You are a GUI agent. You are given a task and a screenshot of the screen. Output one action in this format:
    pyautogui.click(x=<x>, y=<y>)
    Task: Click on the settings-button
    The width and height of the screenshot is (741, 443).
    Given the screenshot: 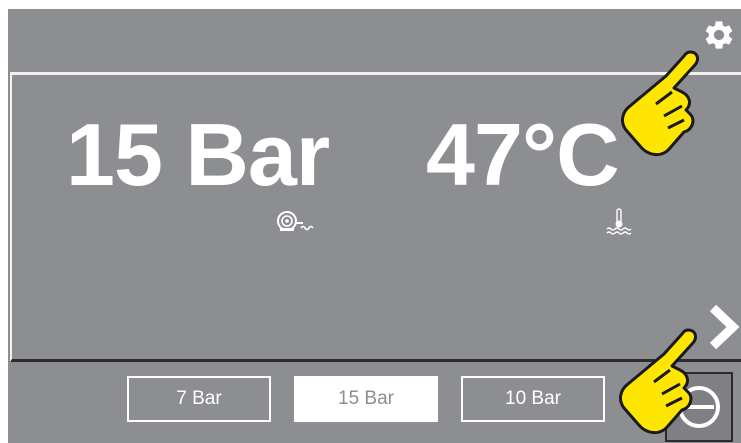 What is the action you would take?
    pyautogui.click(x=719, y=35)
    